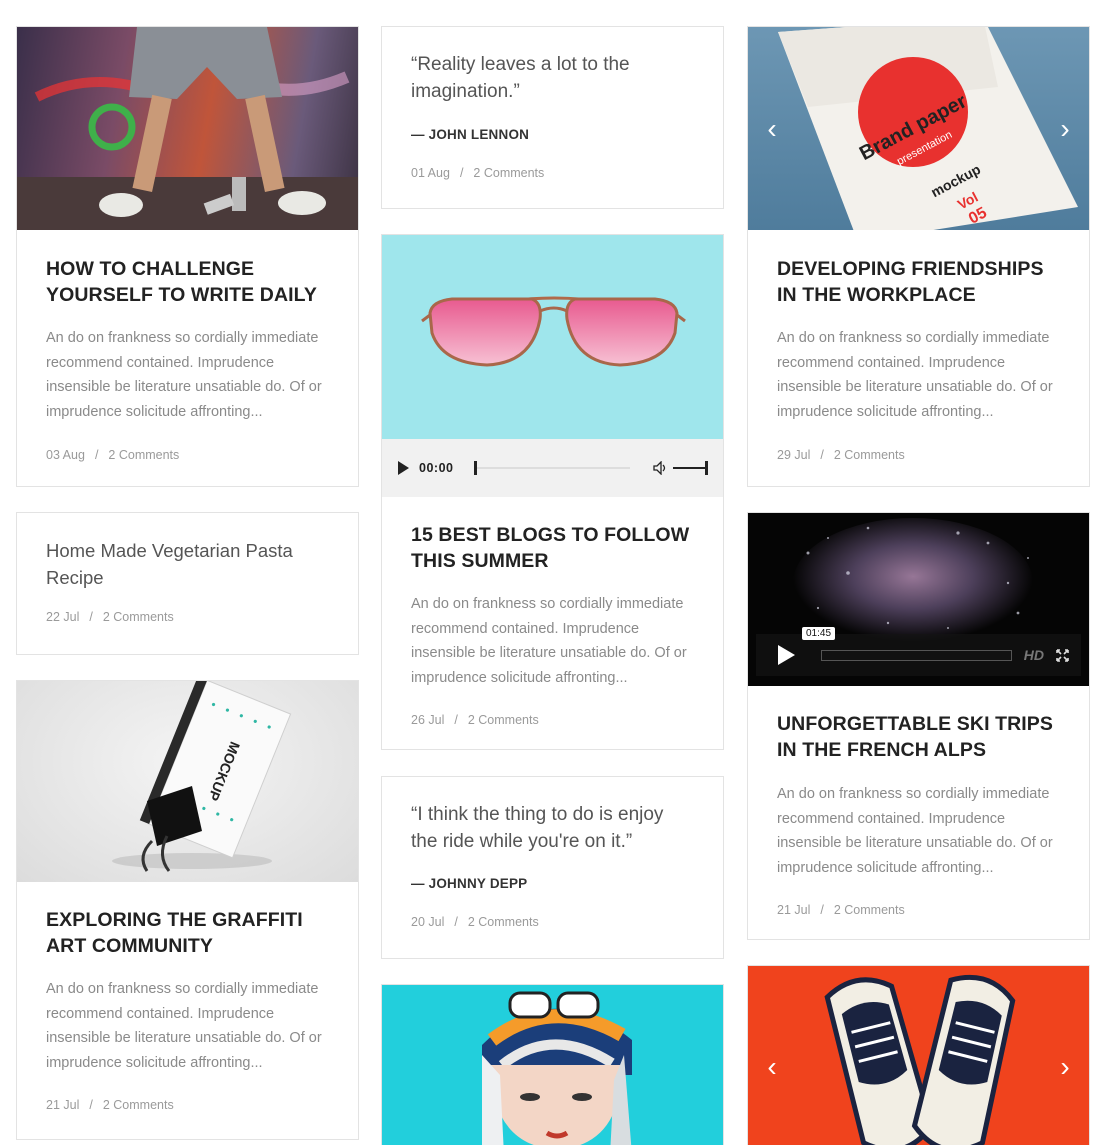 Image resolution: width=1120 pixels, height=1145 pixels. Describe the element at coordinates (427, 720) in the screenshot. I see `post-date: 26 Jul` at that location.